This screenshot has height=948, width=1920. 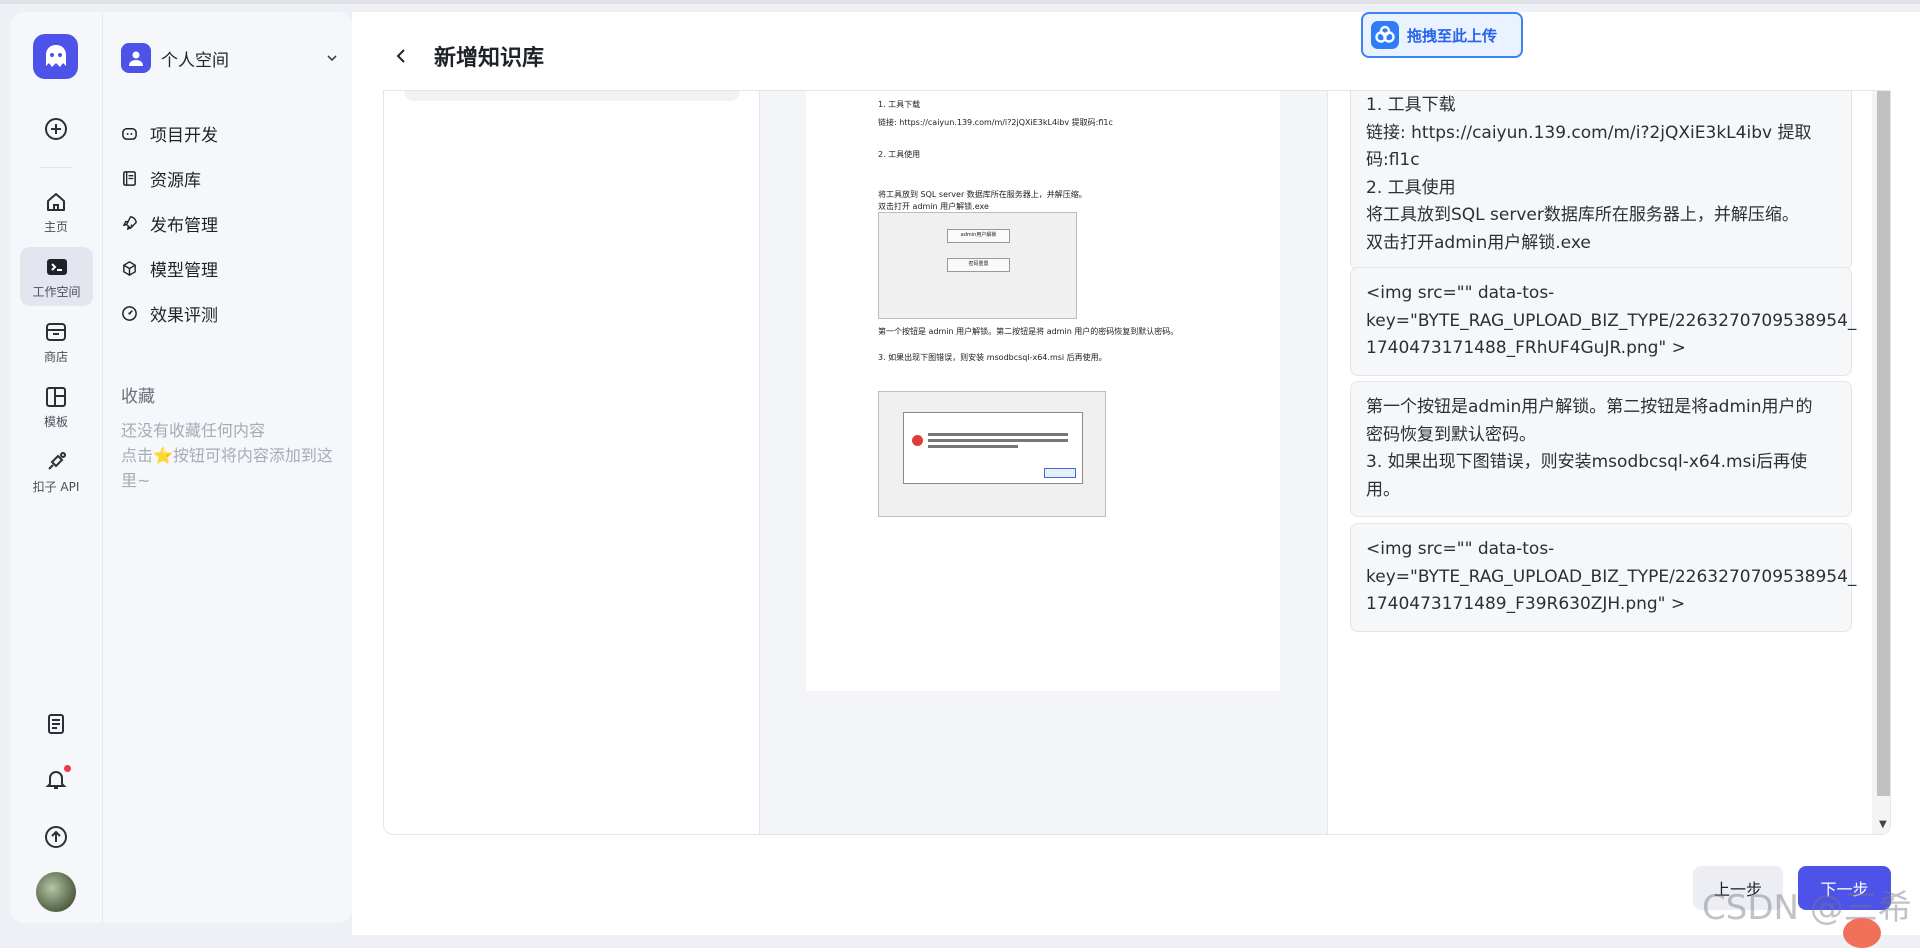 I want to click on menu-item-library: 资源库, so click(x=161, y=178).